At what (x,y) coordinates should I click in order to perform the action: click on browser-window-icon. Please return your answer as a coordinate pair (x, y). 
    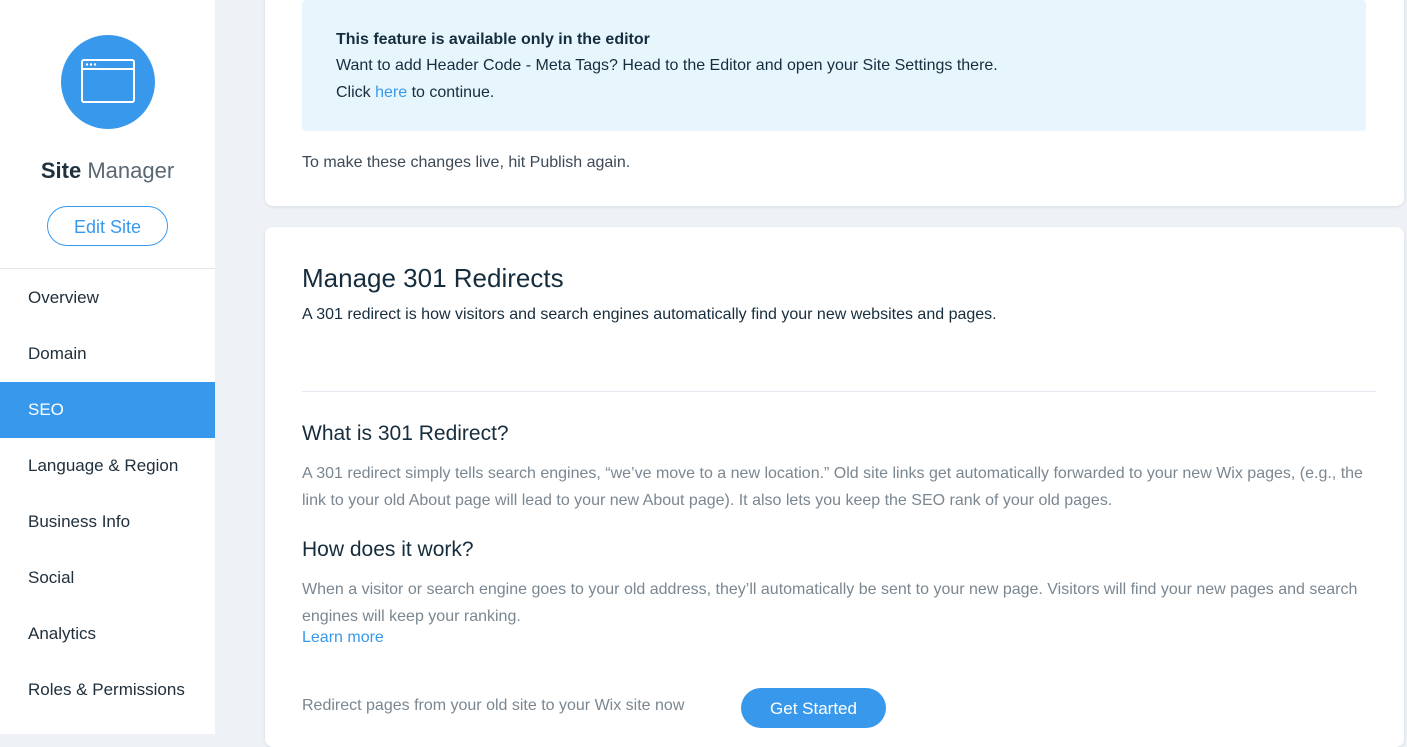
    Looking at the image, I should click on (108, 82).